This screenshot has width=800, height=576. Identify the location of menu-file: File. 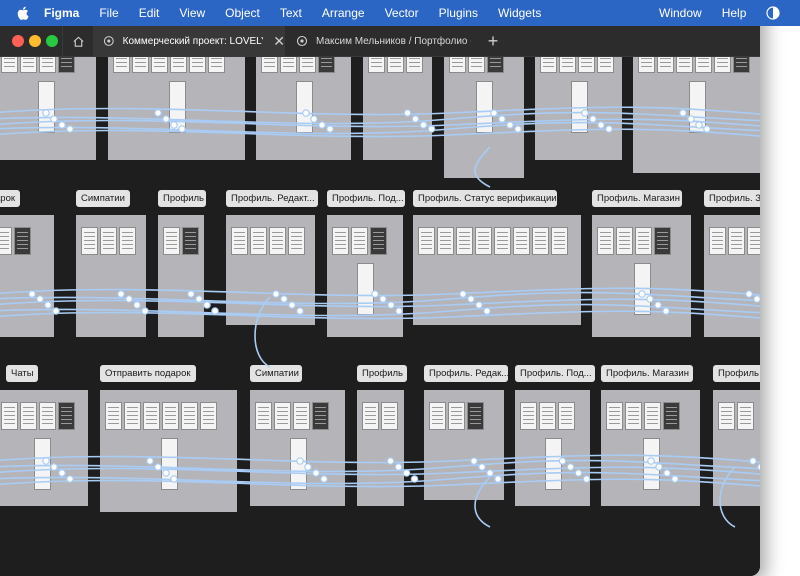
(108, 13).